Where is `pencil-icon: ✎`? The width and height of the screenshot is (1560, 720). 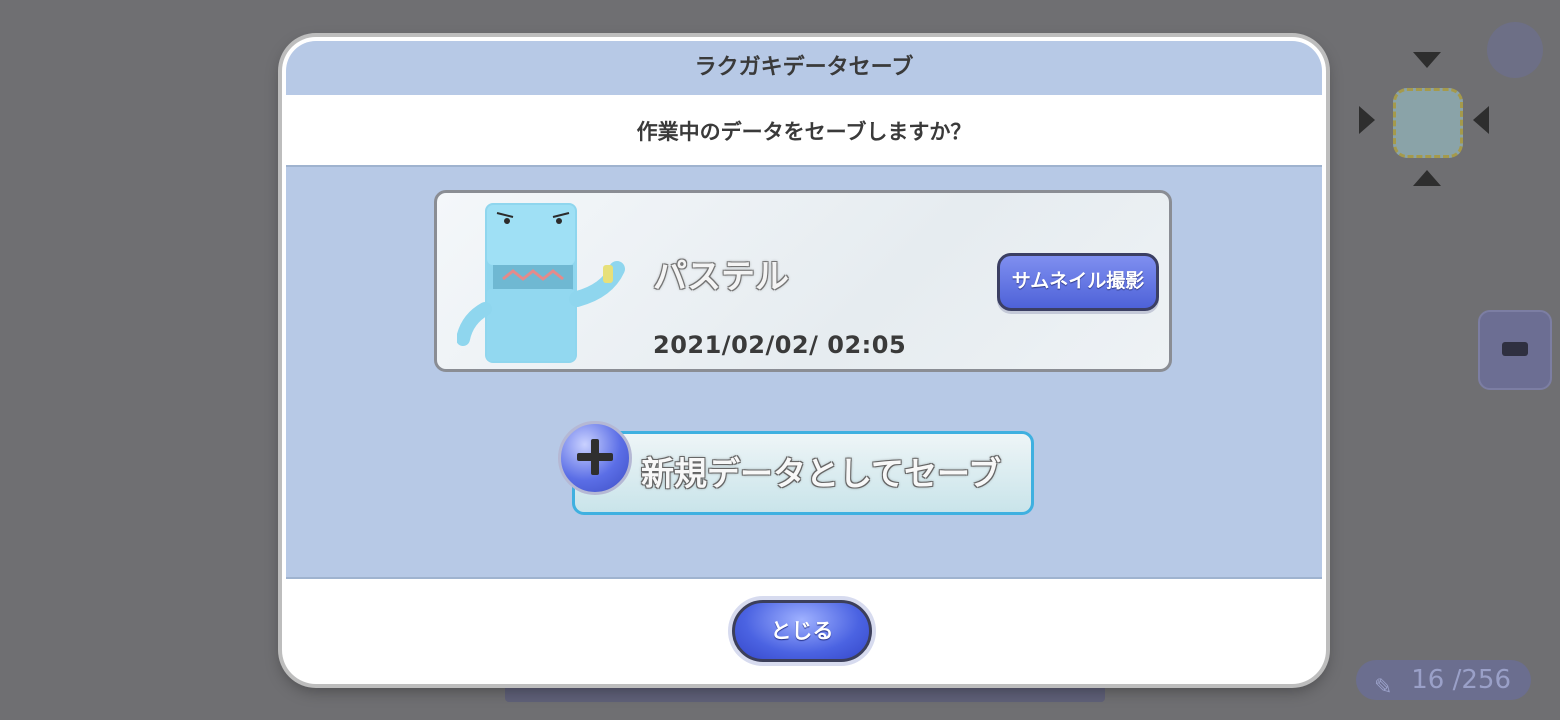 pencil-icon: ✎ is located at coordinates (1383, 687).